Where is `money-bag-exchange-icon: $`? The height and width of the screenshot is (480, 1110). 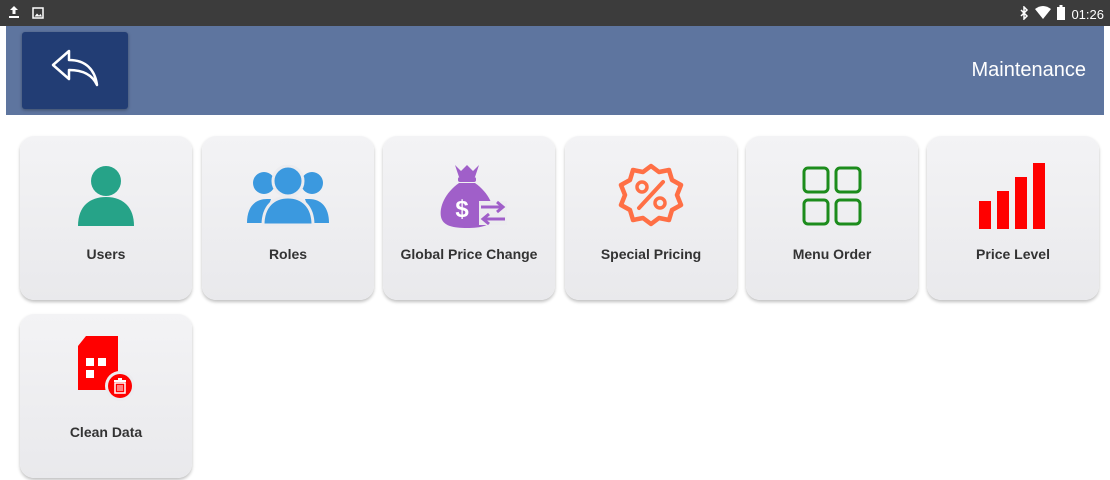 money-bag-exchange-icon: $ is located at coordinates (469, 198).